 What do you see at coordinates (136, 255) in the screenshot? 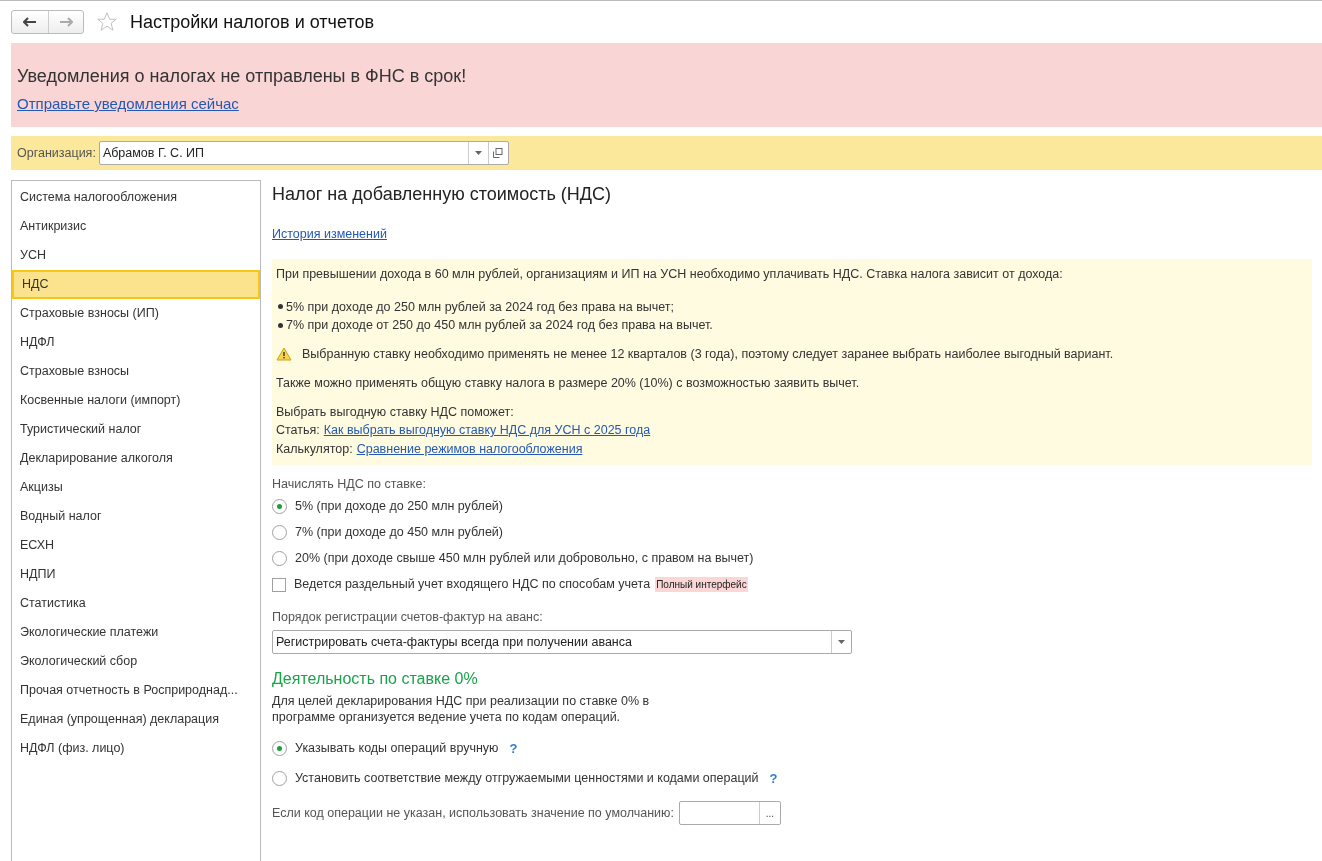
I see `sidebar-item: УСН` at bounding box center [136, 255].